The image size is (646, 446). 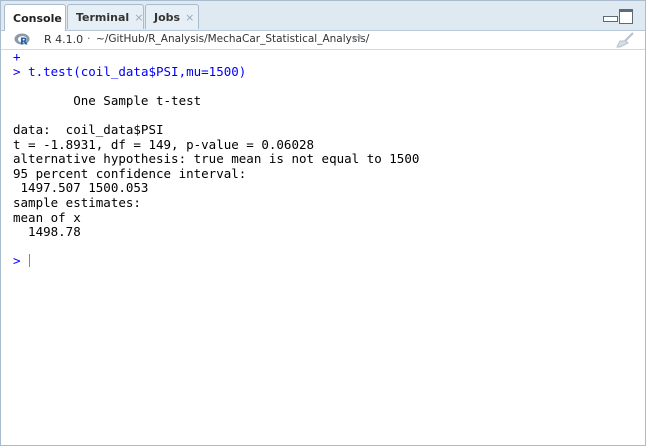 I want to click on tab-console-label: Console, so click(x=37, y=18).